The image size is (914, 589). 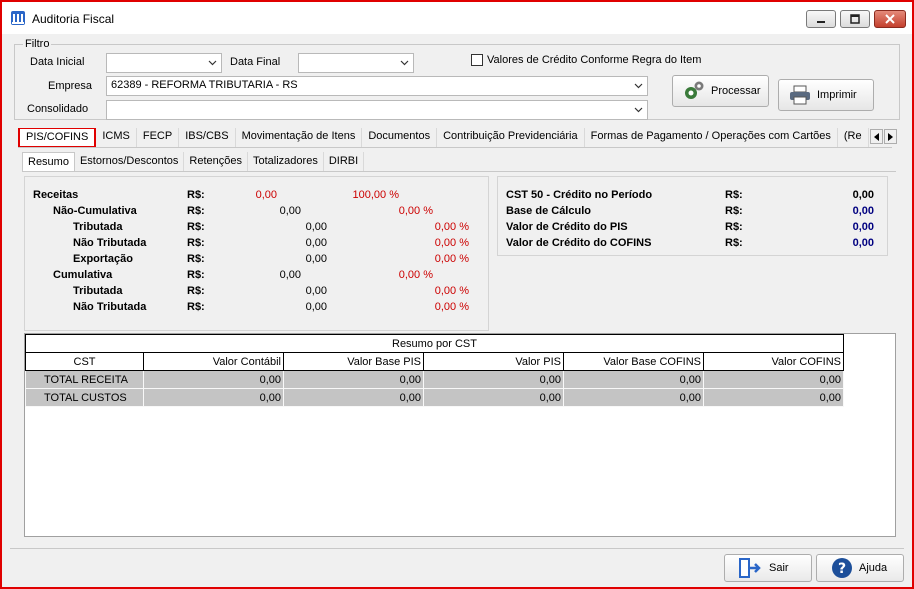 What do you see at coordinates (837, 95) in the screenshot?
I see `imprimir-label: Imprimir` at bounding box center [837, 95].